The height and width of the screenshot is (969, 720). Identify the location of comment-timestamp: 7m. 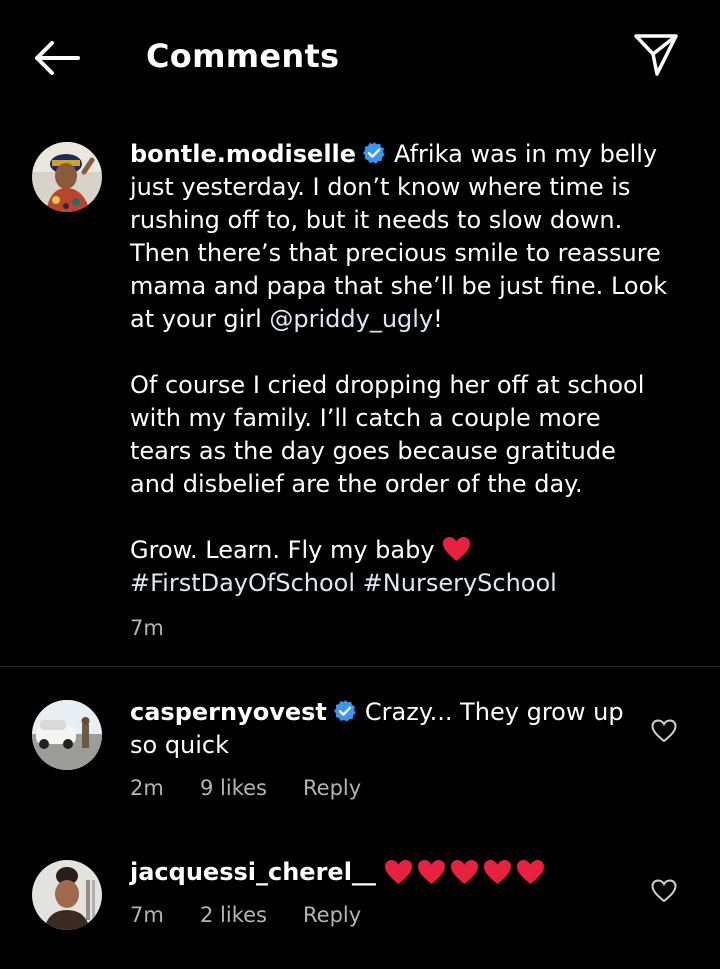
(147, 915).